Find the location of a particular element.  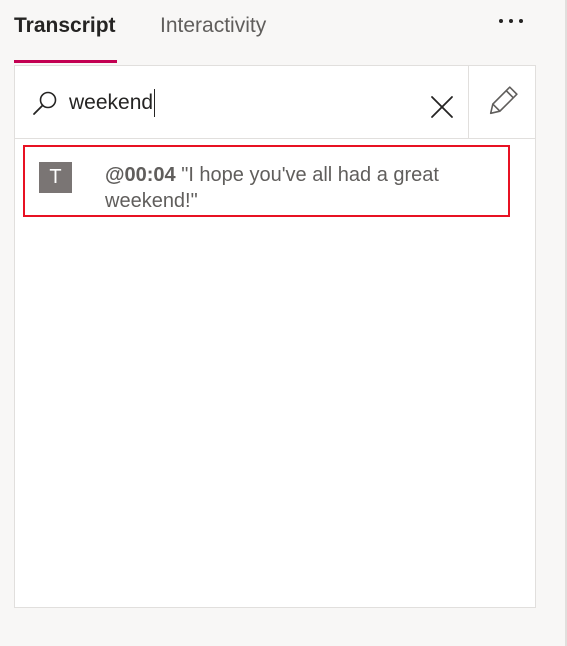

pencil-icon is located at coordinates (503, 100).